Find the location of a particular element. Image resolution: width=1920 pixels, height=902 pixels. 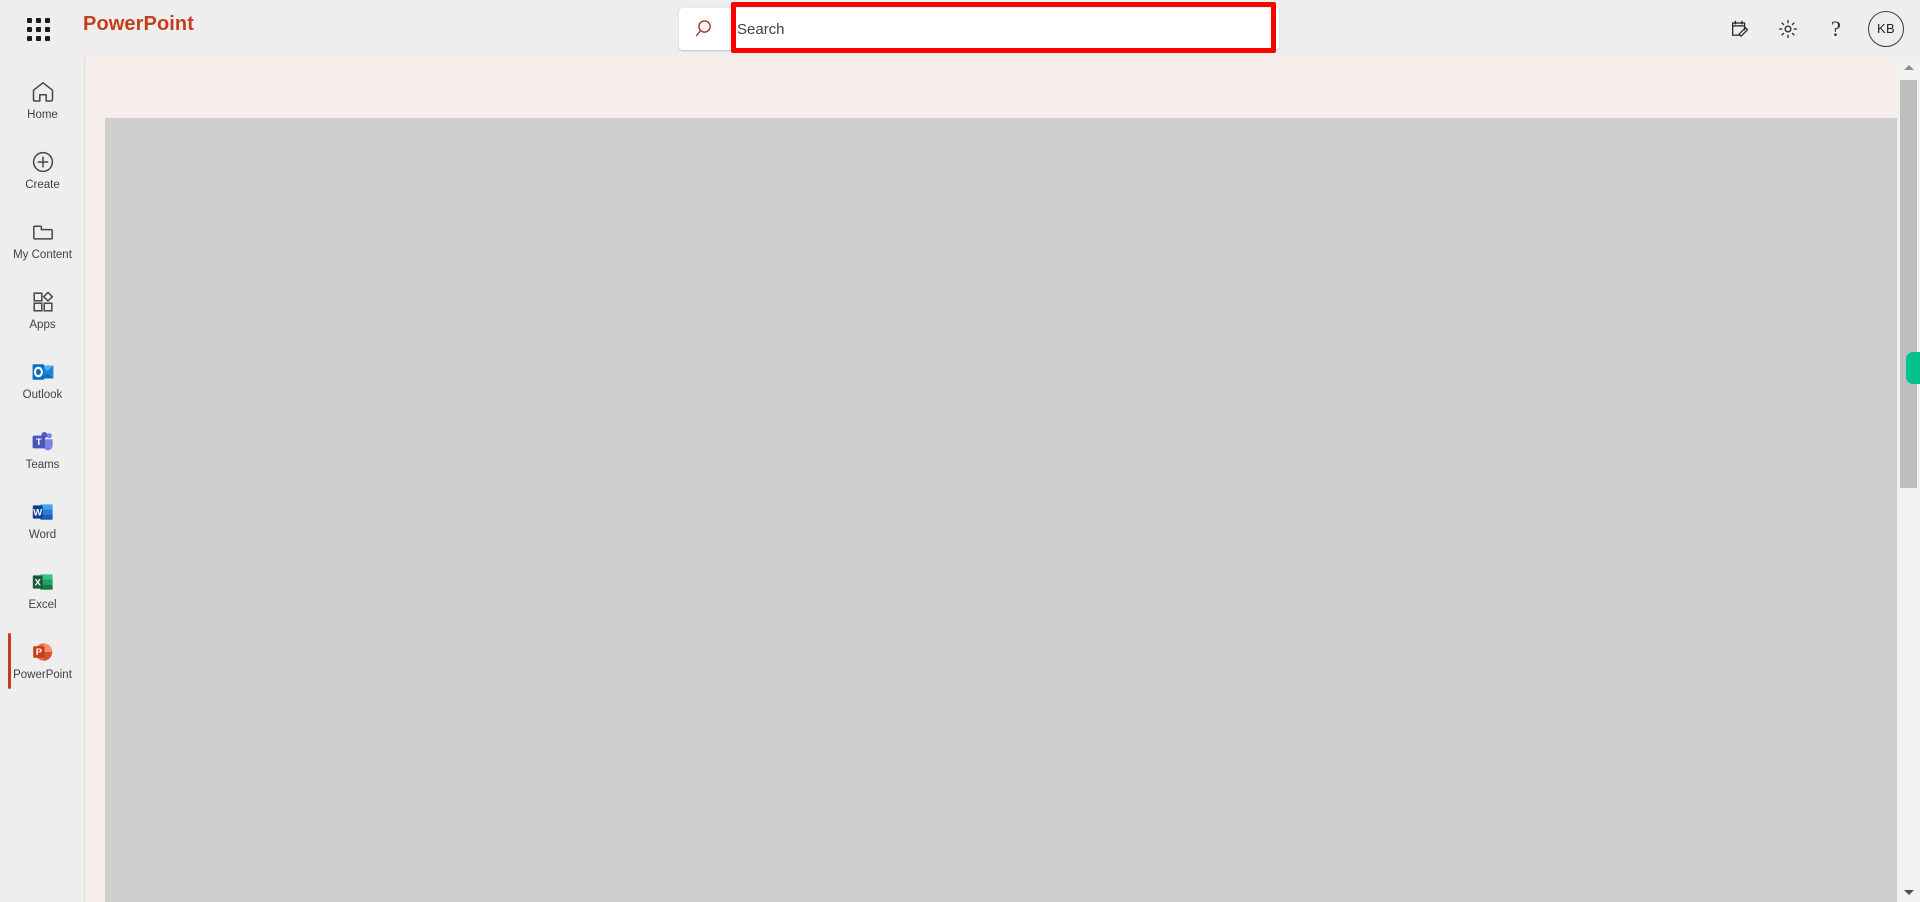

note-check-icon is located at coordinates (1740, 29).